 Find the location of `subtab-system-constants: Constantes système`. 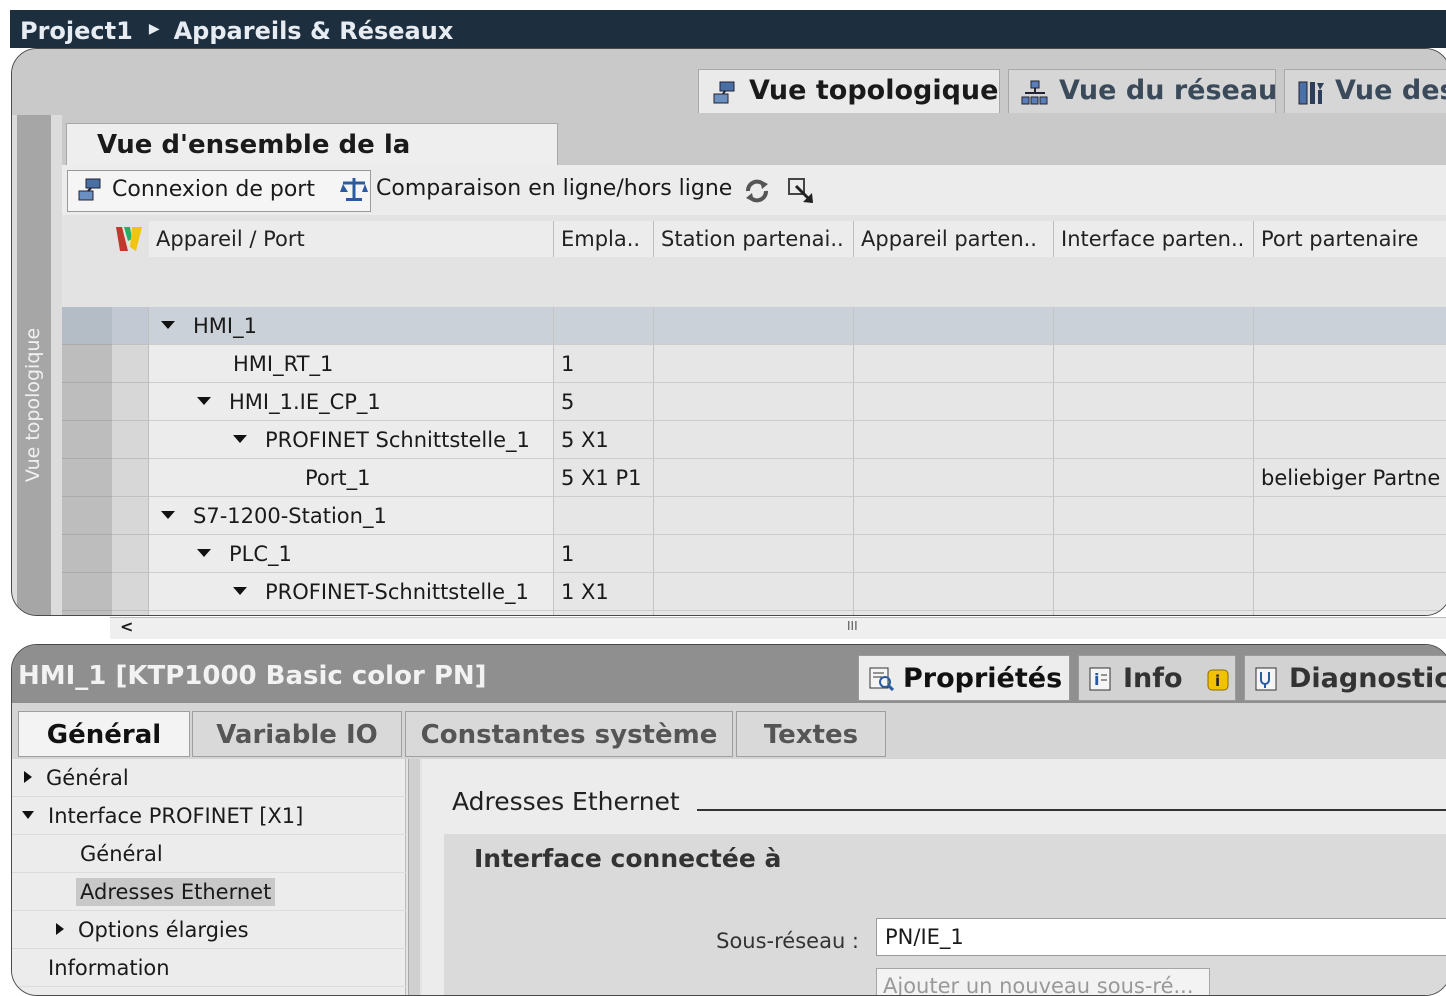

subtab-system-constants: Constantes système is located at coordinates (569, 734).